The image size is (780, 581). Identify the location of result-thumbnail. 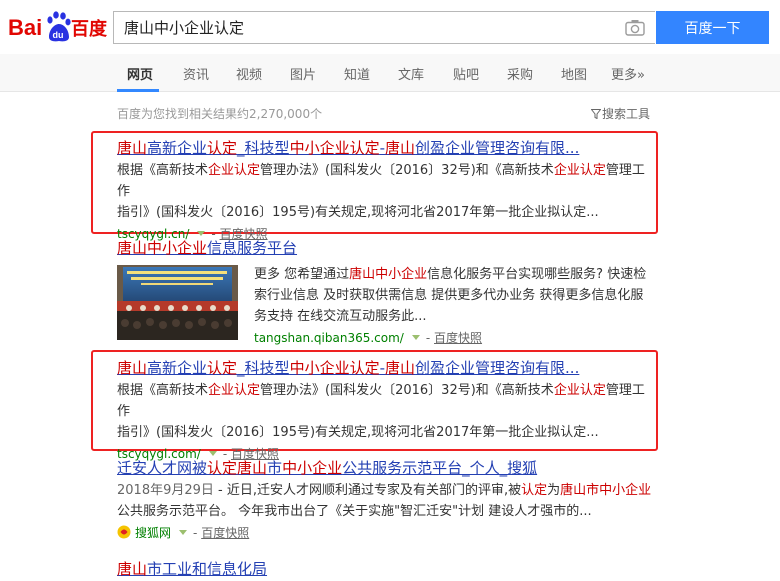
(177, 302).